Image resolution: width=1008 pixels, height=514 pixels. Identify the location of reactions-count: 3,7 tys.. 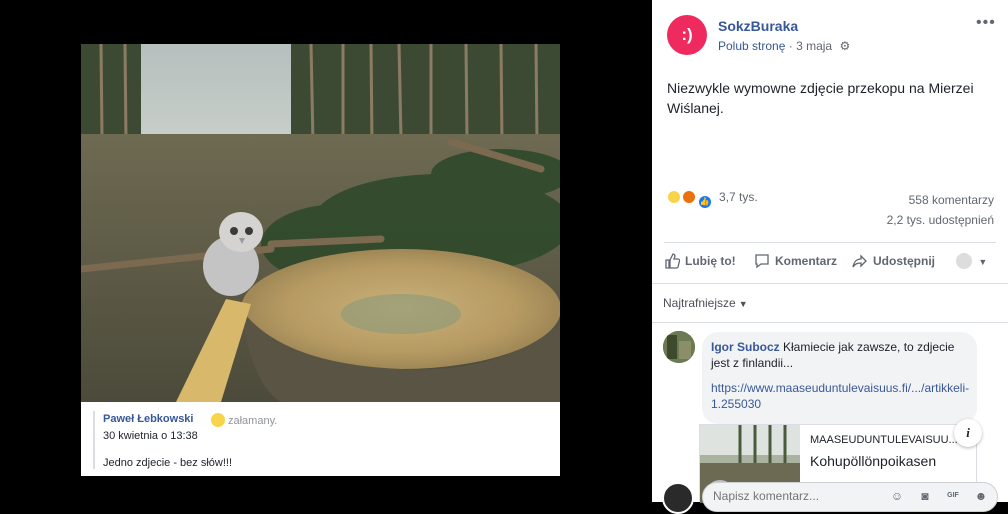
(738, 197).